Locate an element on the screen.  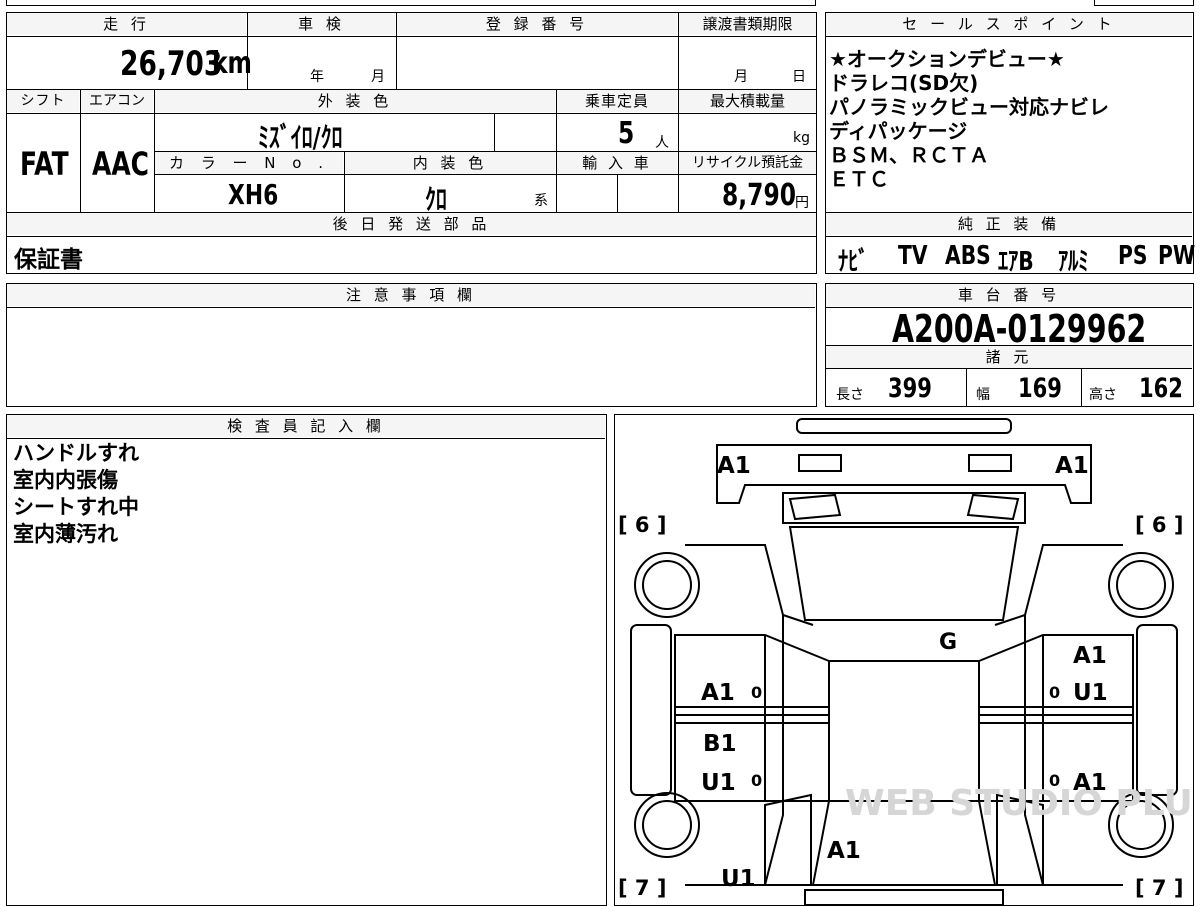
mileage-unit: km is located at coordinates (232, 63).